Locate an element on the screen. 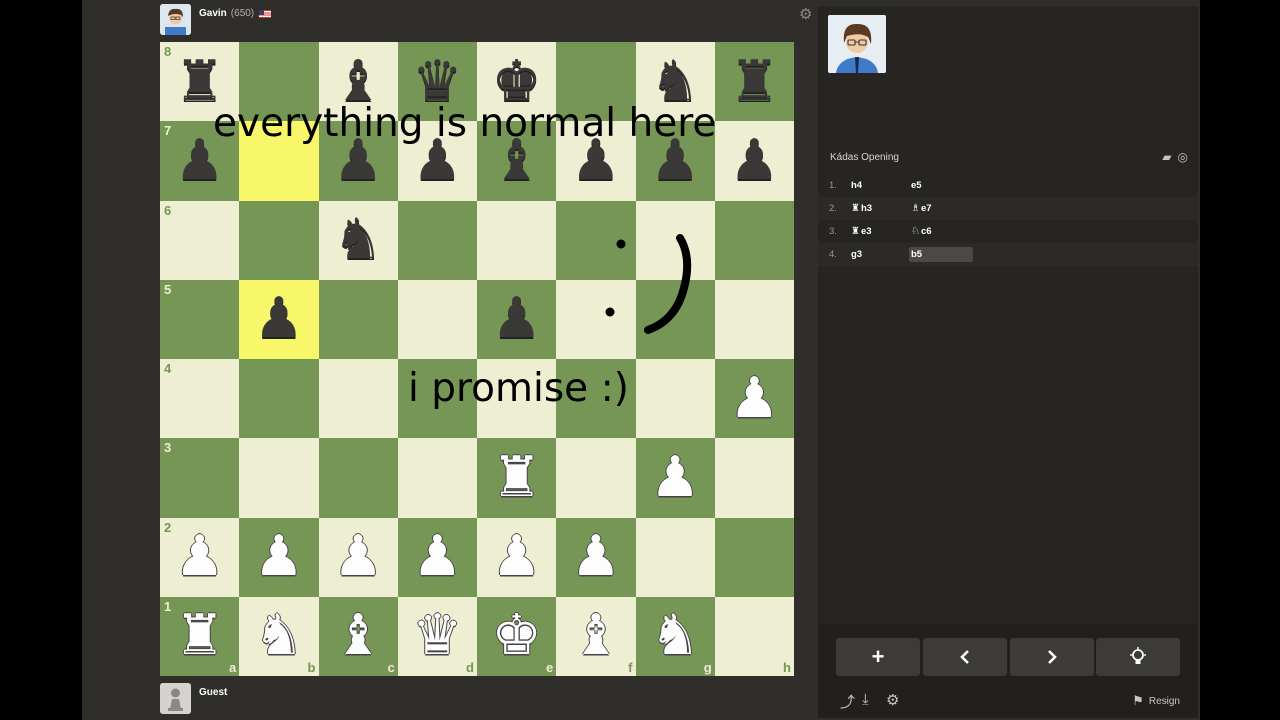 The height and width of the screenshot is (720, 1280). square-e6 is located at coordinates (517, 240).